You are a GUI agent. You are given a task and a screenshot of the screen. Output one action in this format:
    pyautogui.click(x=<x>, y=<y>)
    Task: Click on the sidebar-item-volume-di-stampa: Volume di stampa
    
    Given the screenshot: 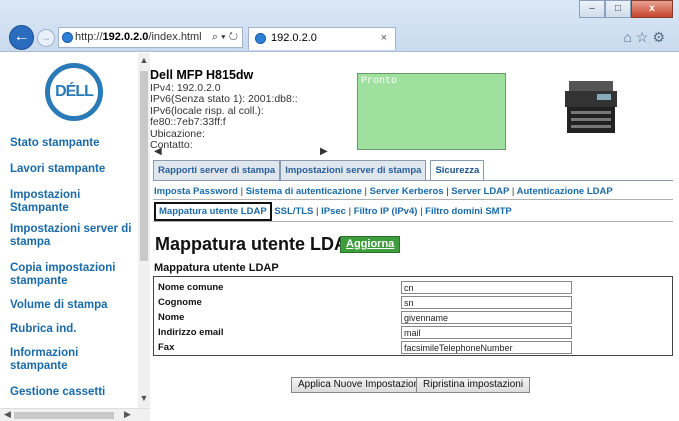 What is the action you would take?
    pyautogui.click(x=74, y=305)
    